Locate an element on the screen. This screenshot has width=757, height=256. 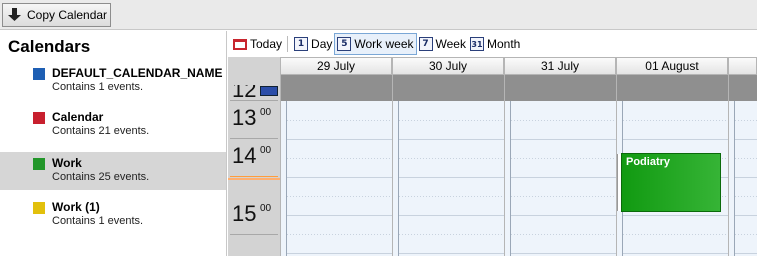
day-header: 30 July is located at coordinates (448, 66).